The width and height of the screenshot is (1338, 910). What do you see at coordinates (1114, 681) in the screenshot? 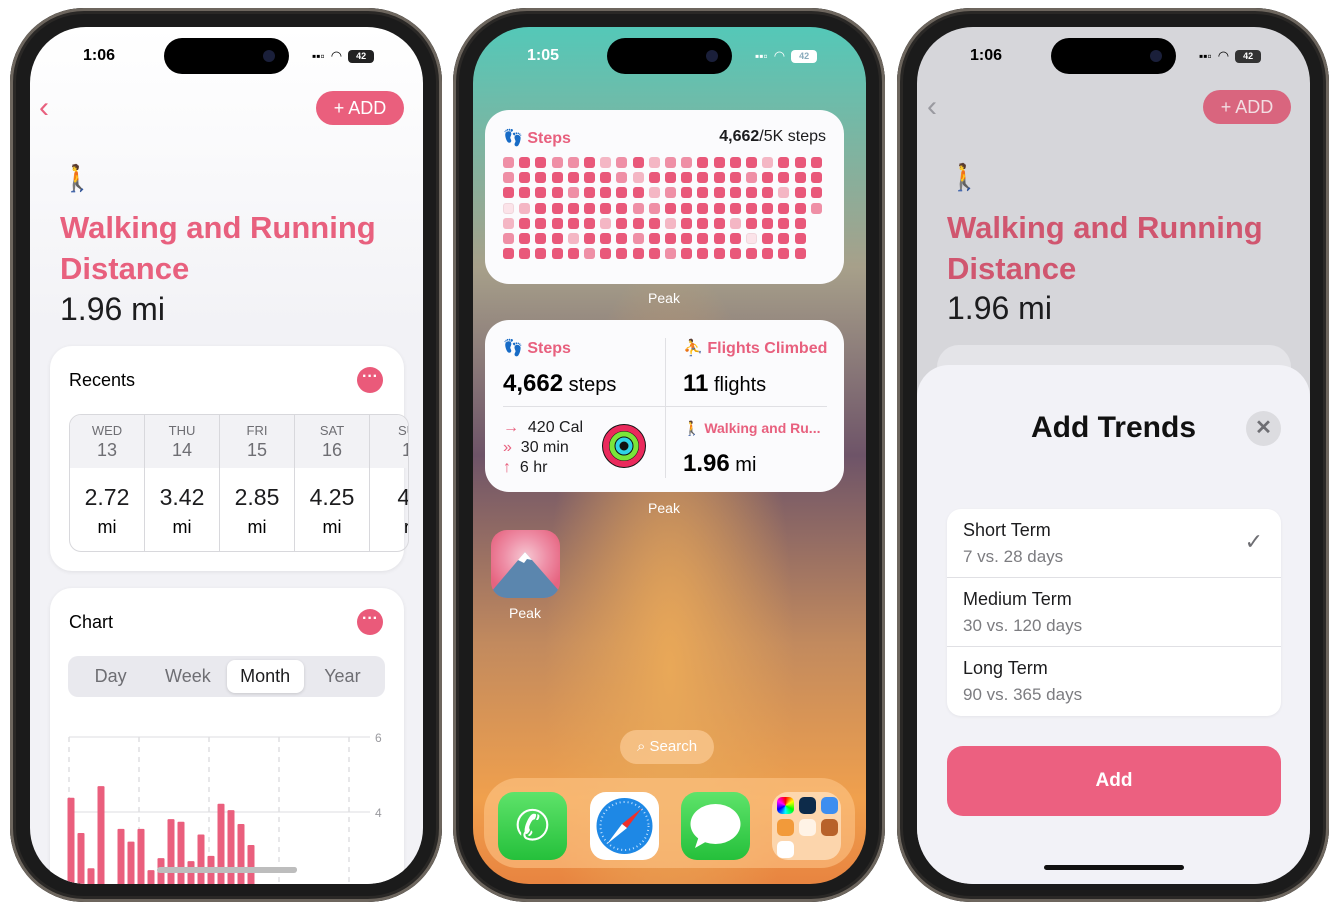
I see `trend-option: Long Term 90 vs. 365 days` at bounding box center [1114, 681].